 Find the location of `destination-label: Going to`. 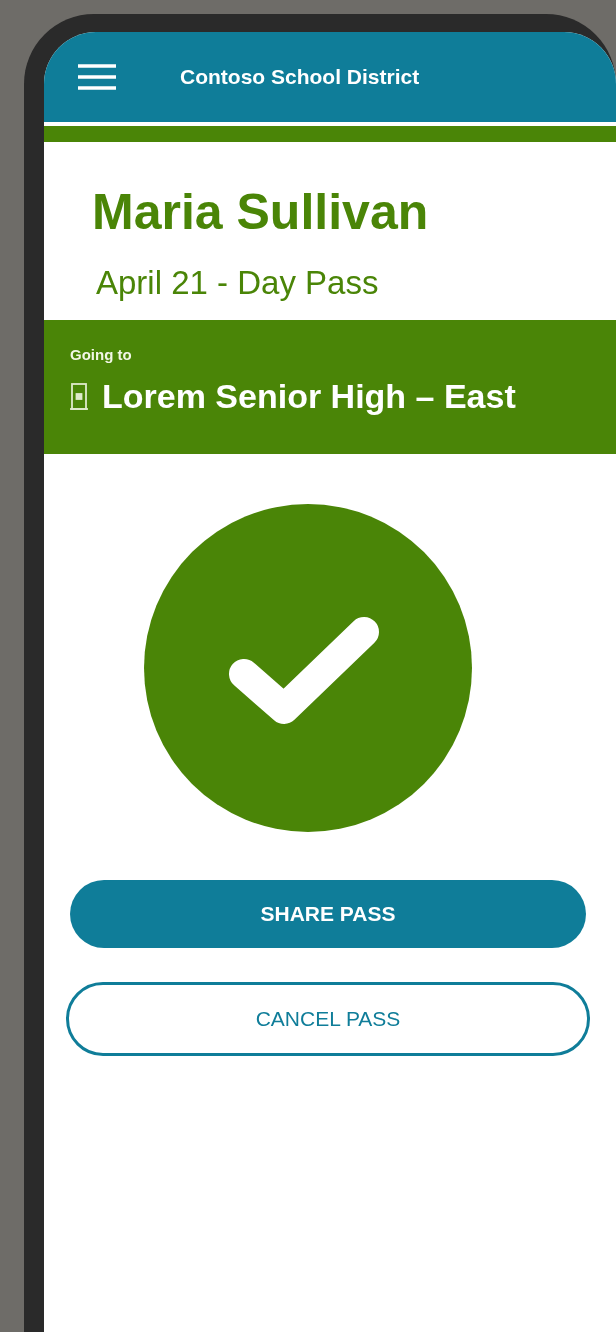

destination-label: Going to is located at coordinates (101, 354).